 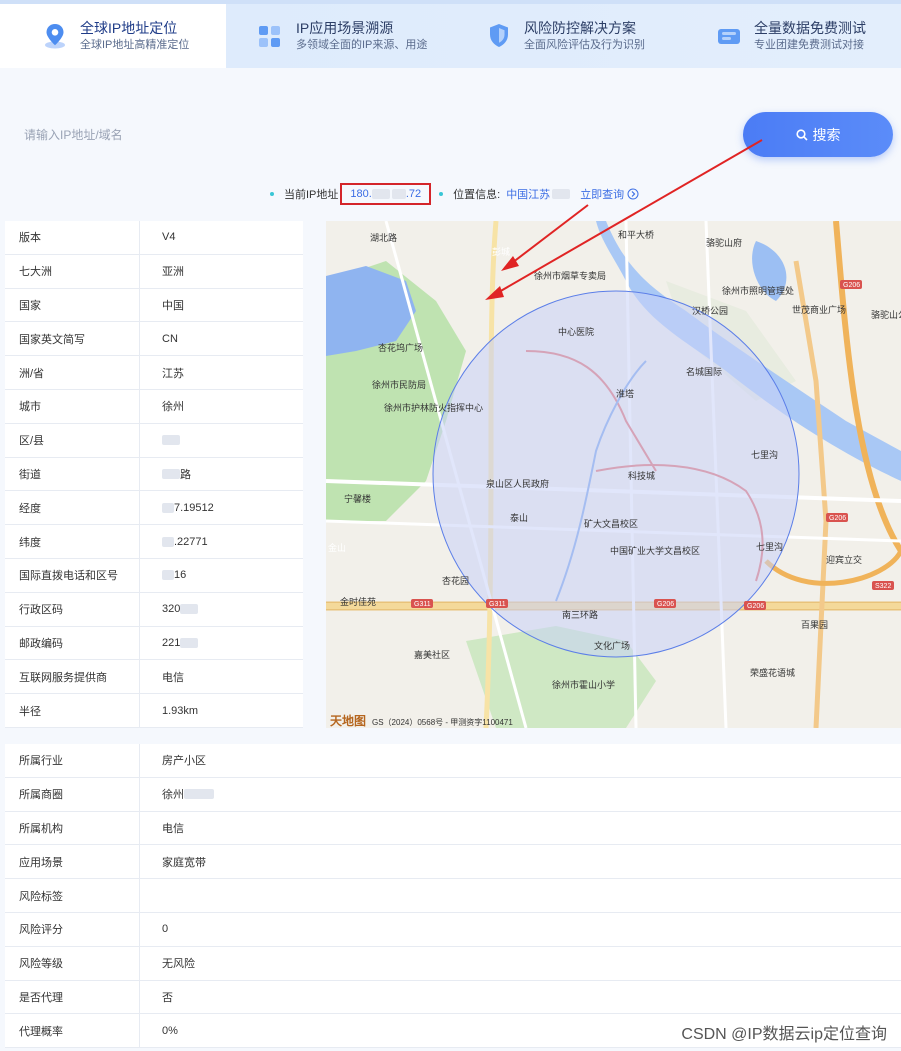 I want to click on map-label: 南三环路, so click(x=580, y=614).